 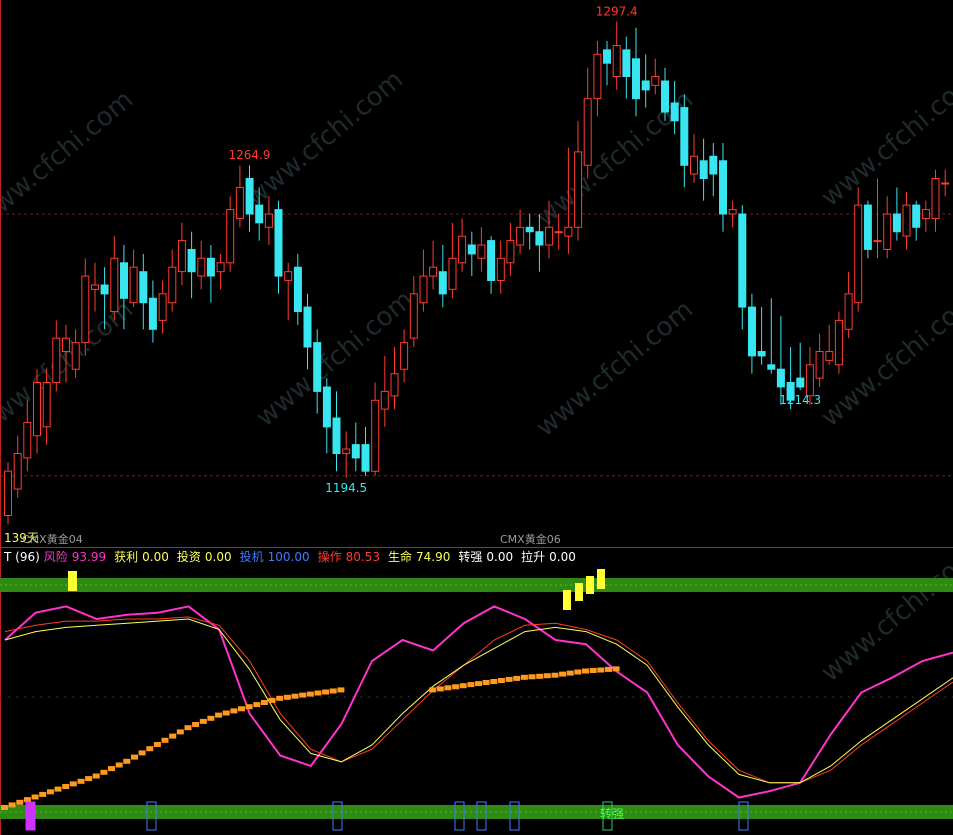 I want to click on legend-profit: 获利 0.00, so click(x=141, y=557).